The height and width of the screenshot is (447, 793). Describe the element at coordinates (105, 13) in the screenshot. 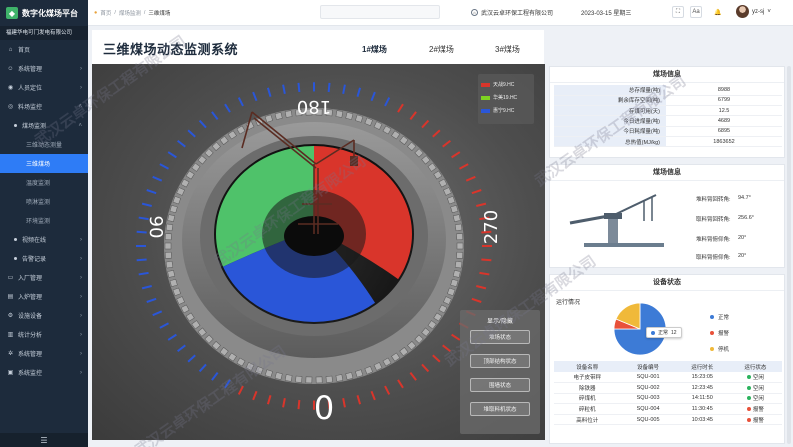

I see `breadcrumb-home: 首页` at that location.